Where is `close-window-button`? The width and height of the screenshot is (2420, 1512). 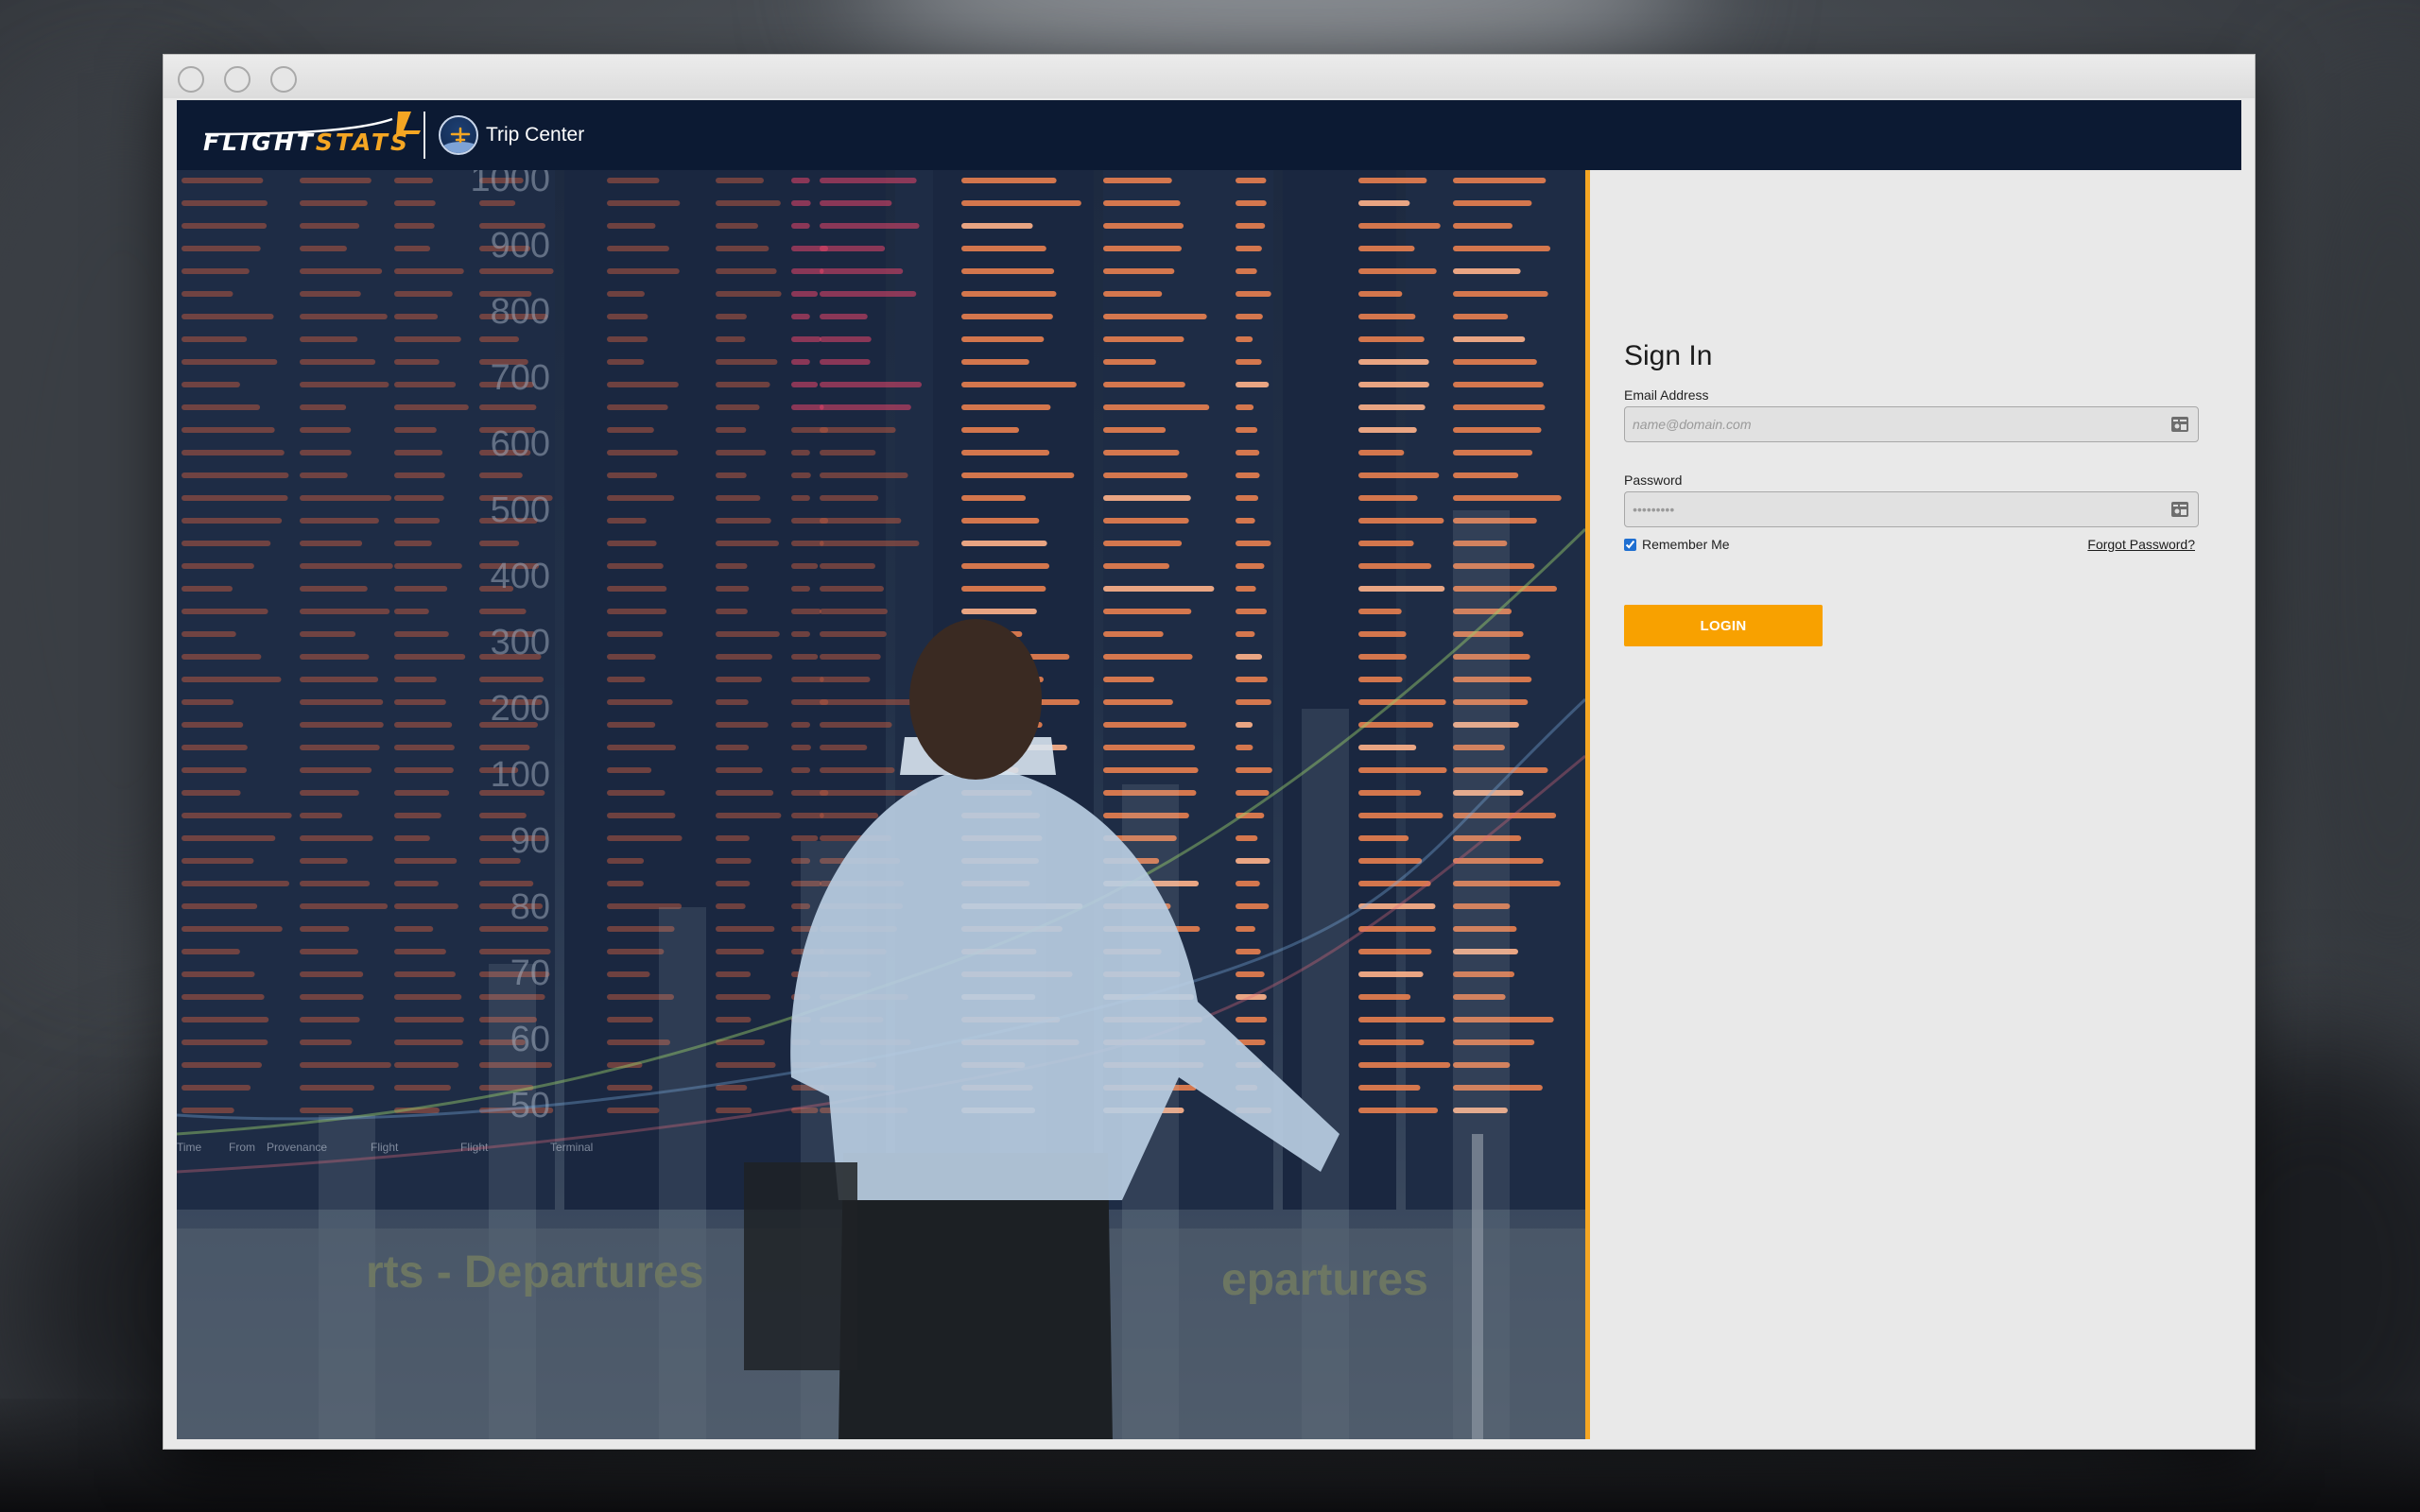
close-window-button is located at coordinates (191, 79).